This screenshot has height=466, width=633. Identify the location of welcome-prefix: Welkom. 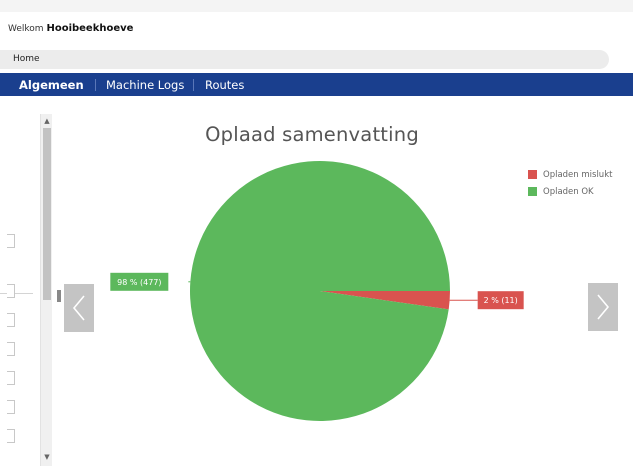
(26, 29).